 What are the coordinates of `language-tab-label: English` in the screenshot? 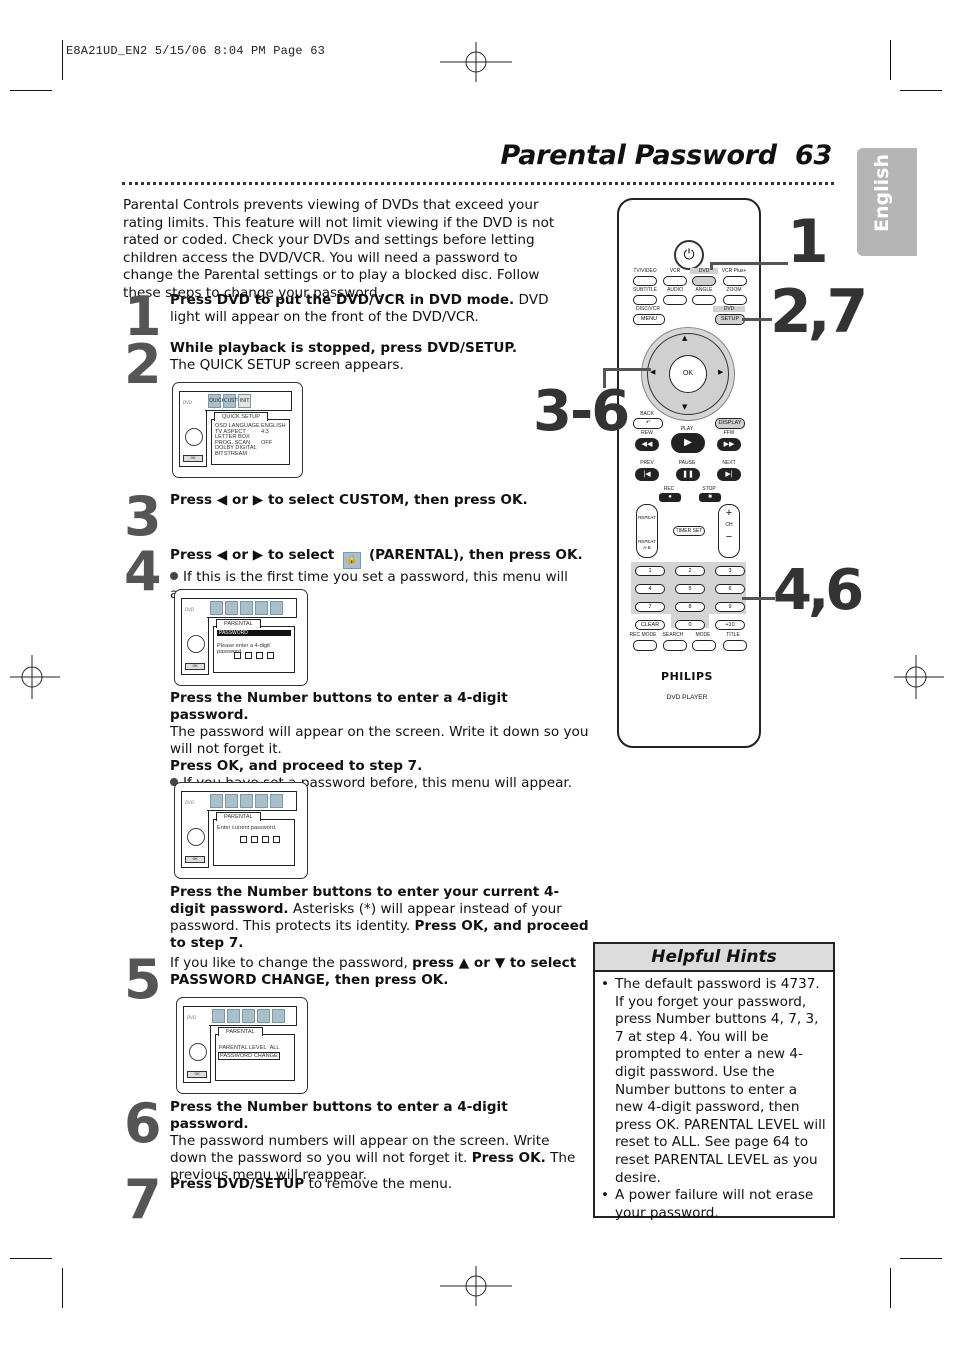 It's located at (882, 193).